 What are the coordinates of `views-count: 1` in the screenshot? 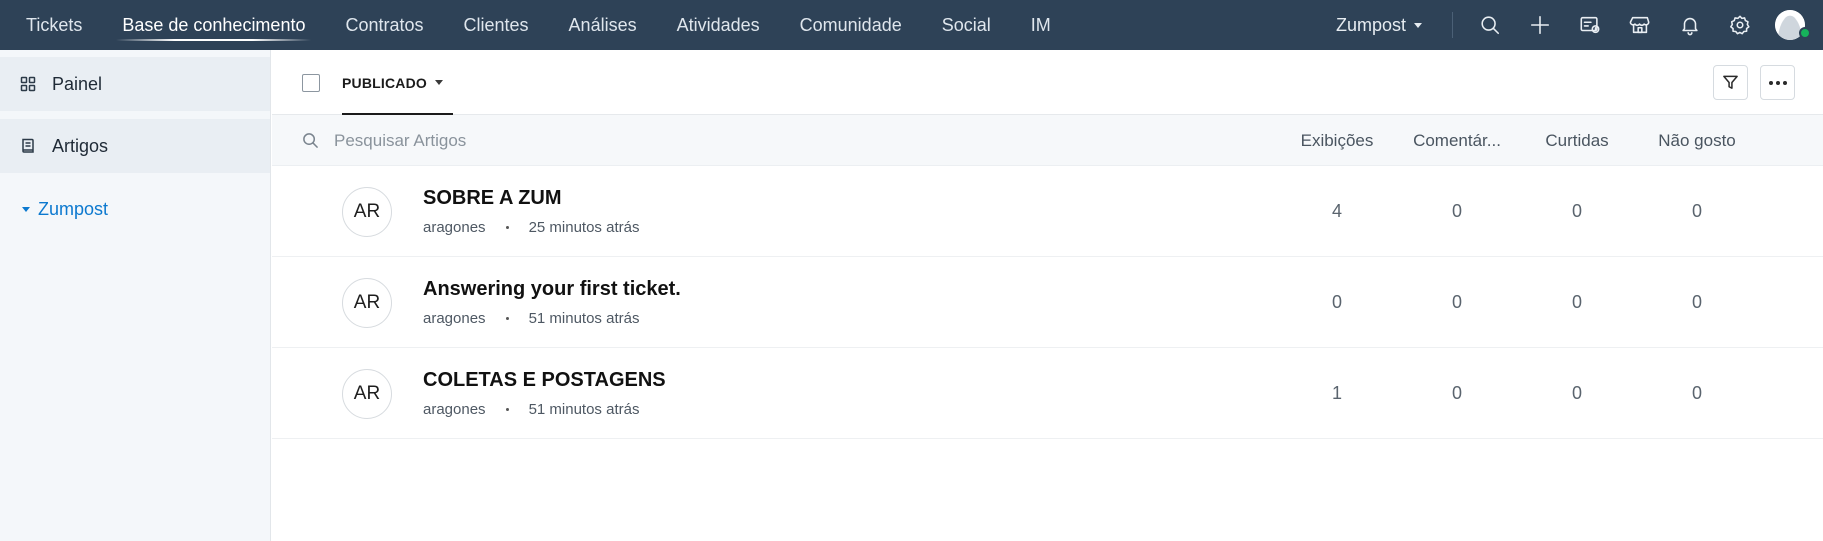 It's located at (1336, 393).